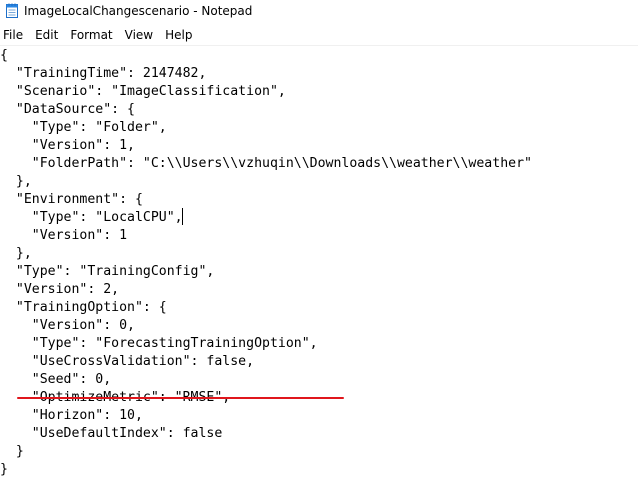 Image resolution: width=638 pixels, height=504 pixels. What do you see at coordinates (139, 35) in the screenshot?
I see `menu-view: View` at bounding box center [139, 35].